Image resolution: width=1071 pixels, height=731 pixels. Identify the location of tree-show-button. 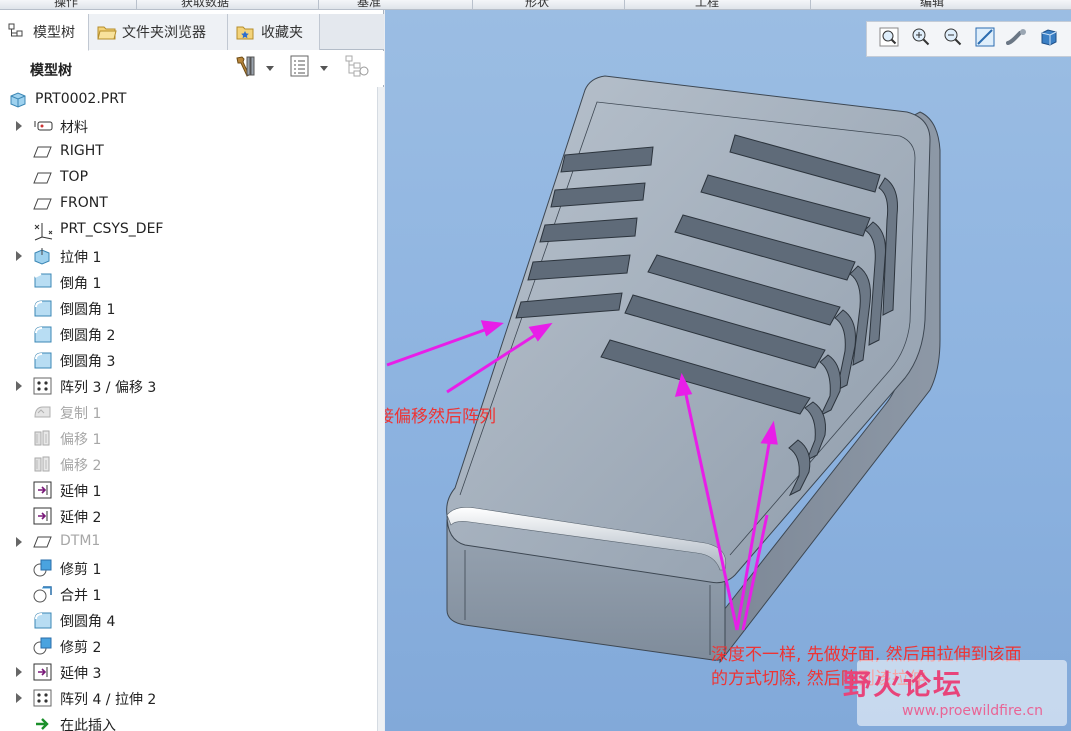
(308, 68).